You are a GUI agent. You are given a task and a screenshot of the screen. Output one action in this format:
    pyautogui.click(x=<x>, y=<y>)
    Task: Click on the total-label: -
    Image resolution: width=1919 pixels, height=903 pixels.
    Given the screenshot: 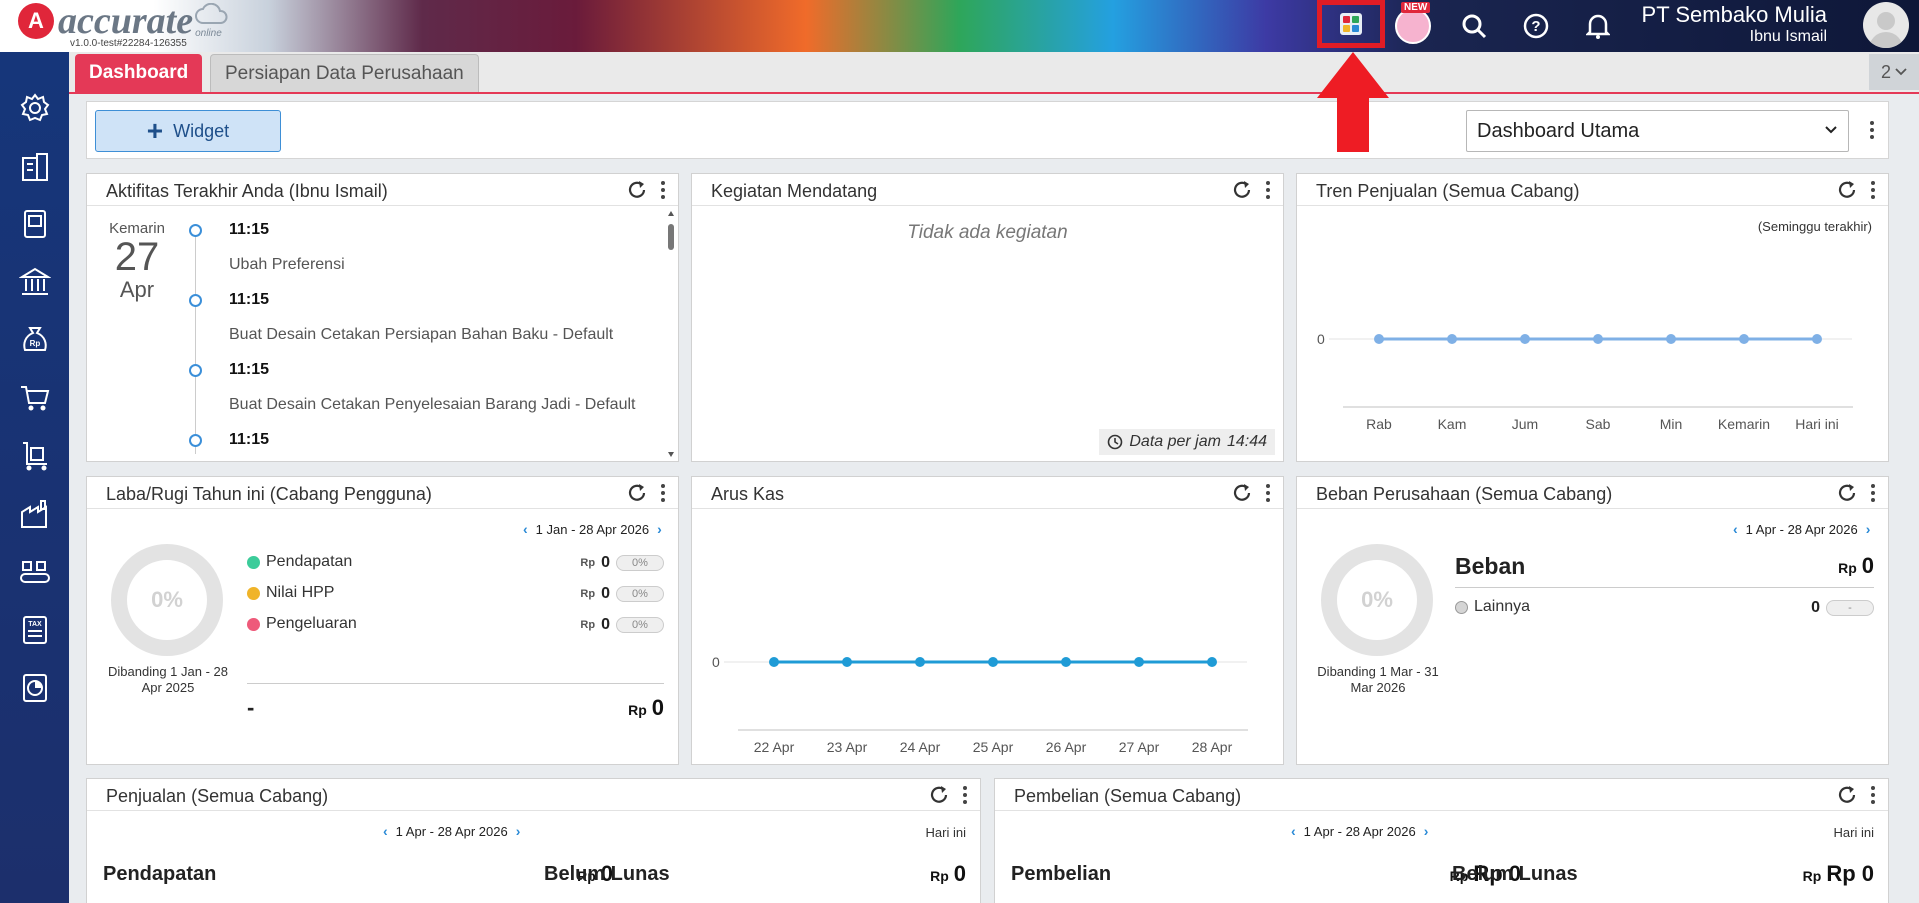 What is the action you would take?
    pyautogui.click(x=251, y=707)
    